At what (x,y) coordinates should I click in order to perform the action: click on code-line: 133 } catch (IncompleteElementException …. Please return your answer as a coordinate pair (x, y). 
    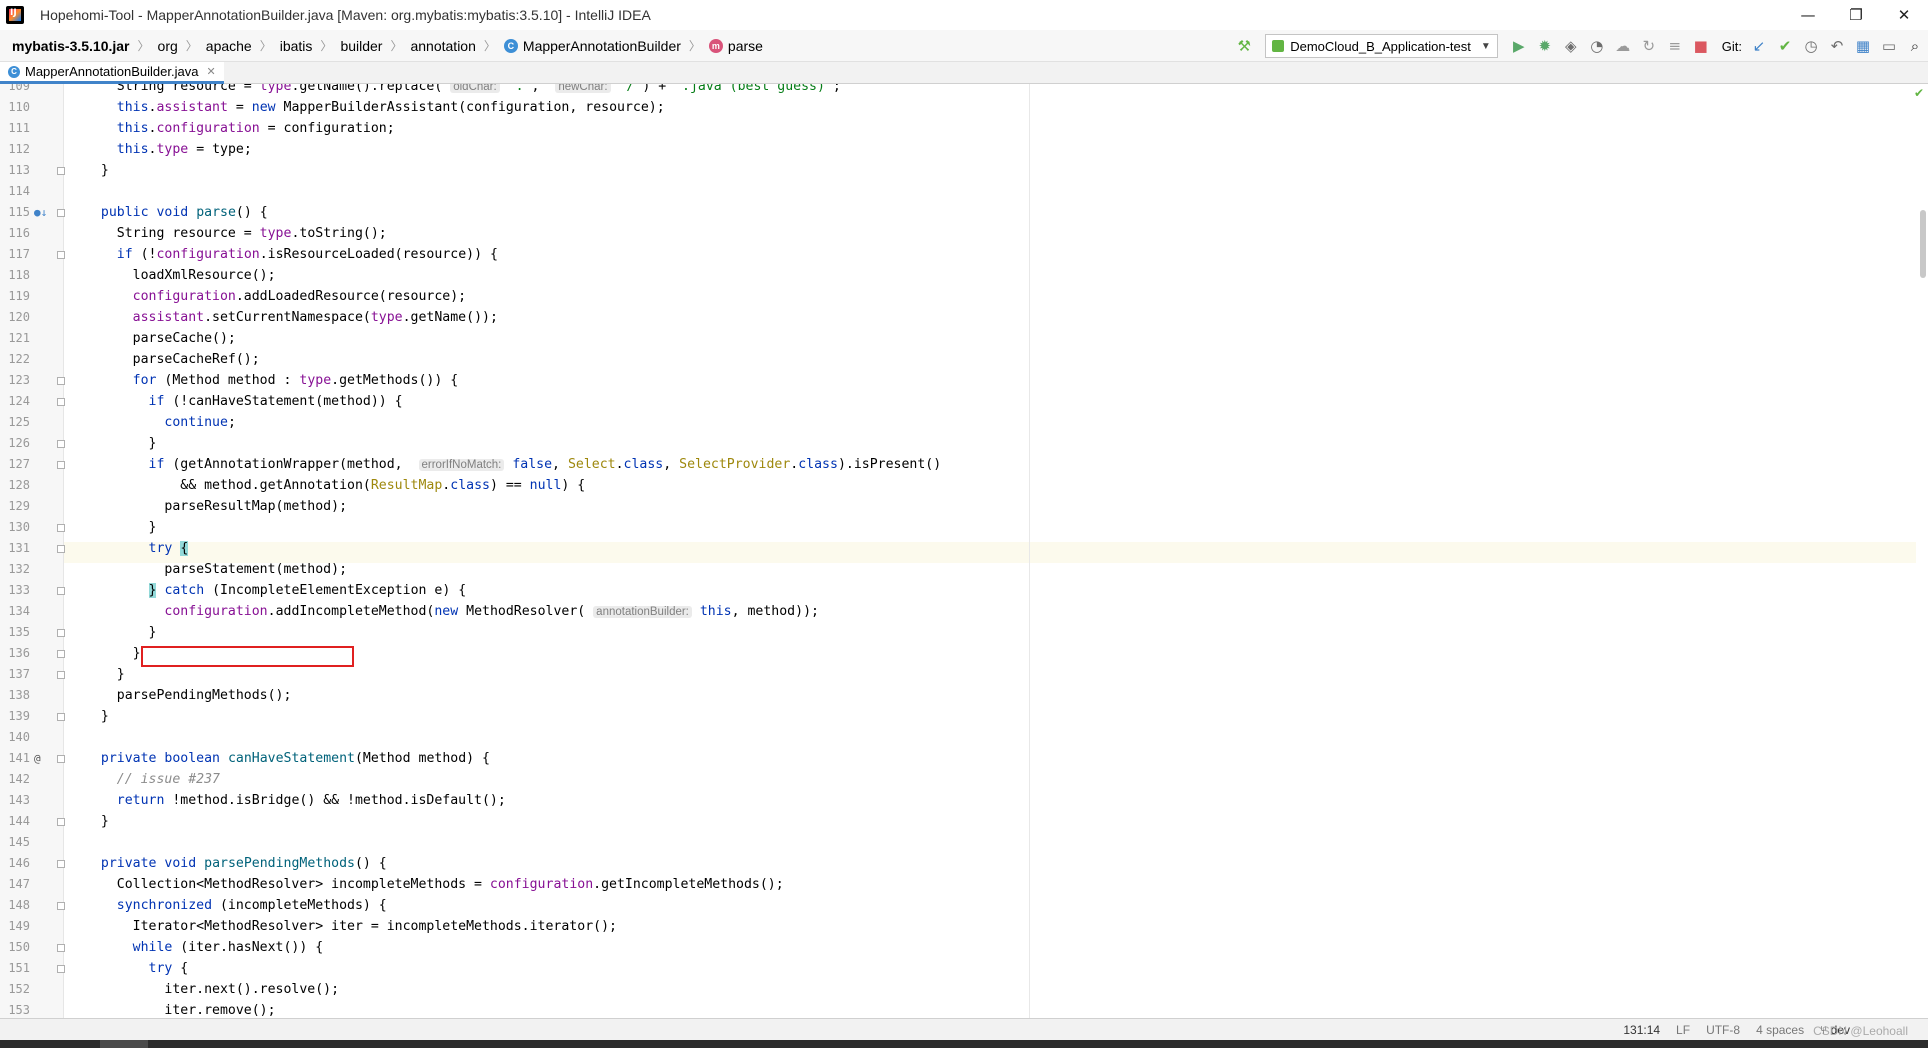
    Looking at the image, I should click on (515, 590).